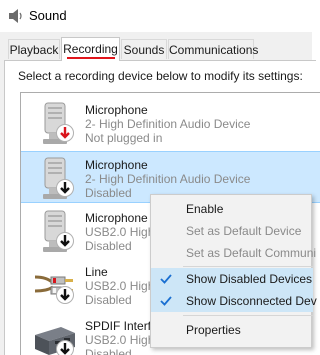 This screenshot has height=355, width=320. Describe the element at coordinates (96, 272) in the screenshot. I see `device-name: Line` at that location.